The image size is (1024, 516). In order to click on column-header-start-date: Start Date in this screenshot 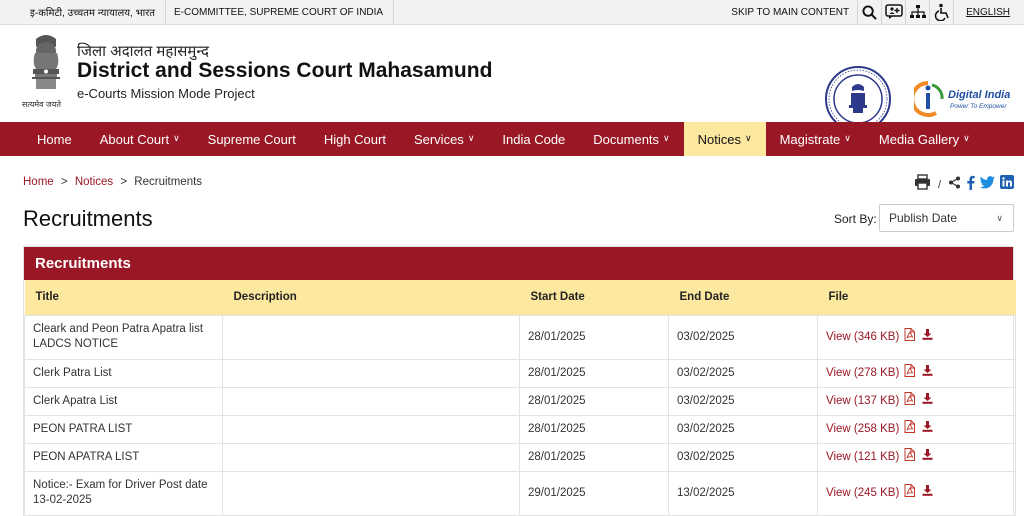, I will do `click(594, 297)`.